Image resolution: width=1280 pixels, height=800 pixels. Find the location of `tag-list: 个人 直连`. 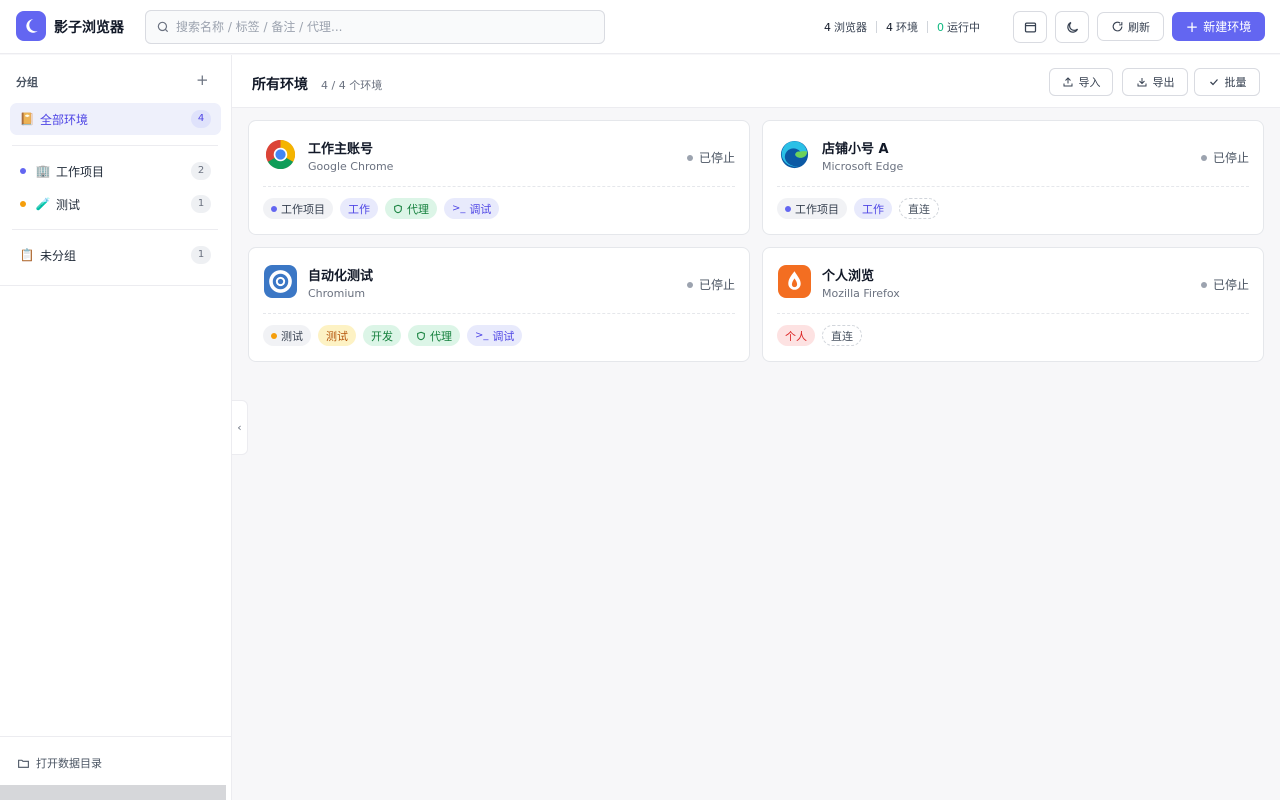

tag-list: 个人 直连 is located at coordinates (819, 335).